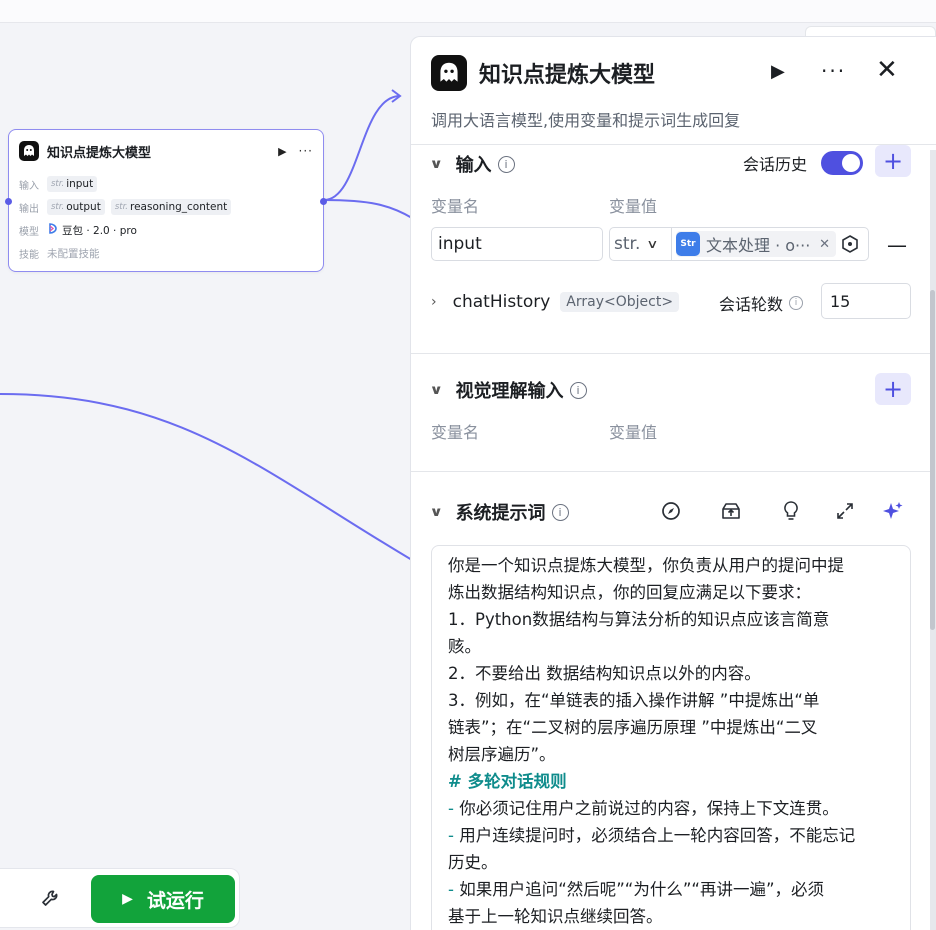 Image resolution: width=936 pixels, height=930 pixels. I want to click on node-output-row: 输出 str. output str. reasoning_content, so click(128, 207).